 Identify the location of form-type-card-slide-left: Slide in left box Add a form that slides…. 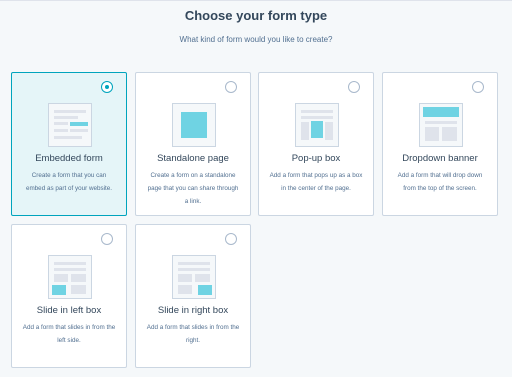
(69, 296).